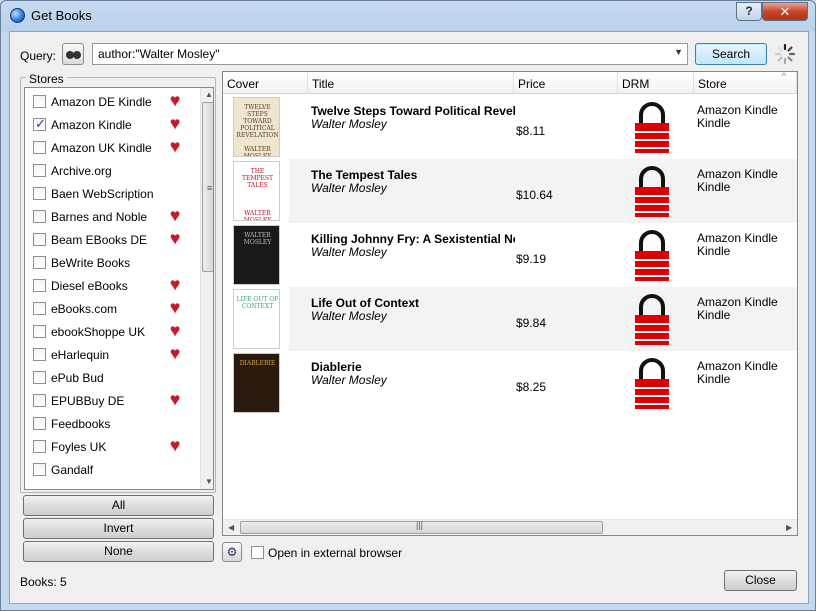 This screenshot has width=816, height=611. Describe the element at coordinates (257, 552) in the screenshot. I see `external-browser-checkbox` at that location.